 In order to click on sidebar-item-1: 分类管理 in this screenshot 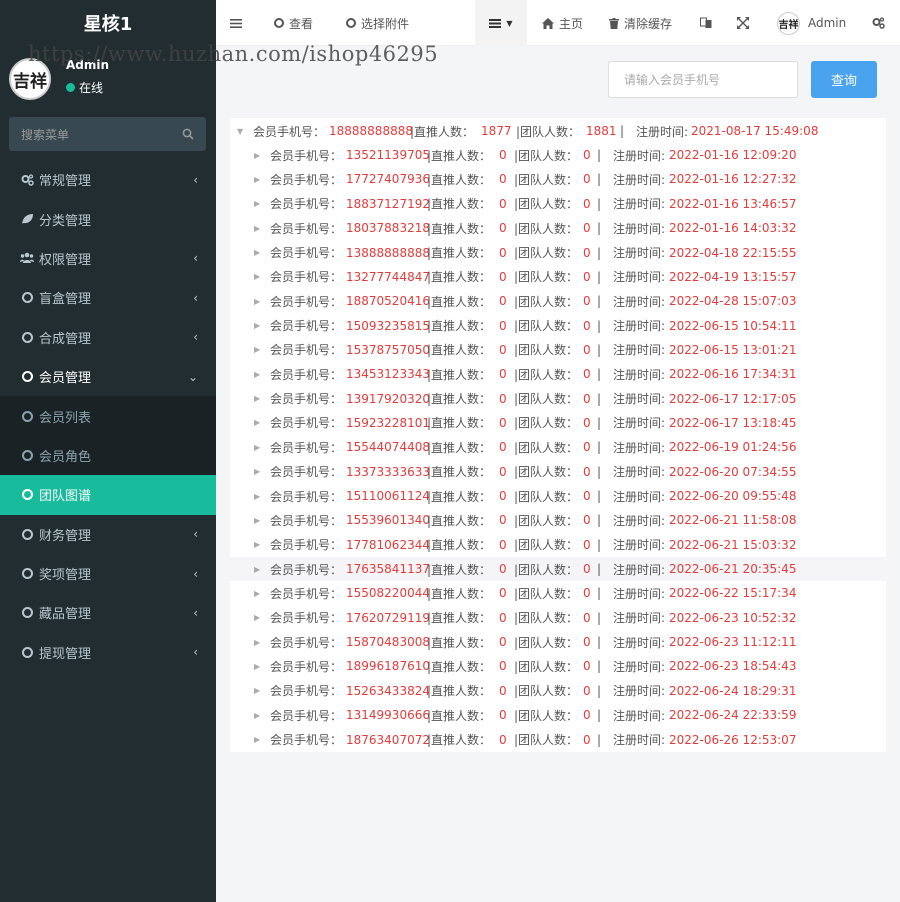, I will do `click(108, 218)`.